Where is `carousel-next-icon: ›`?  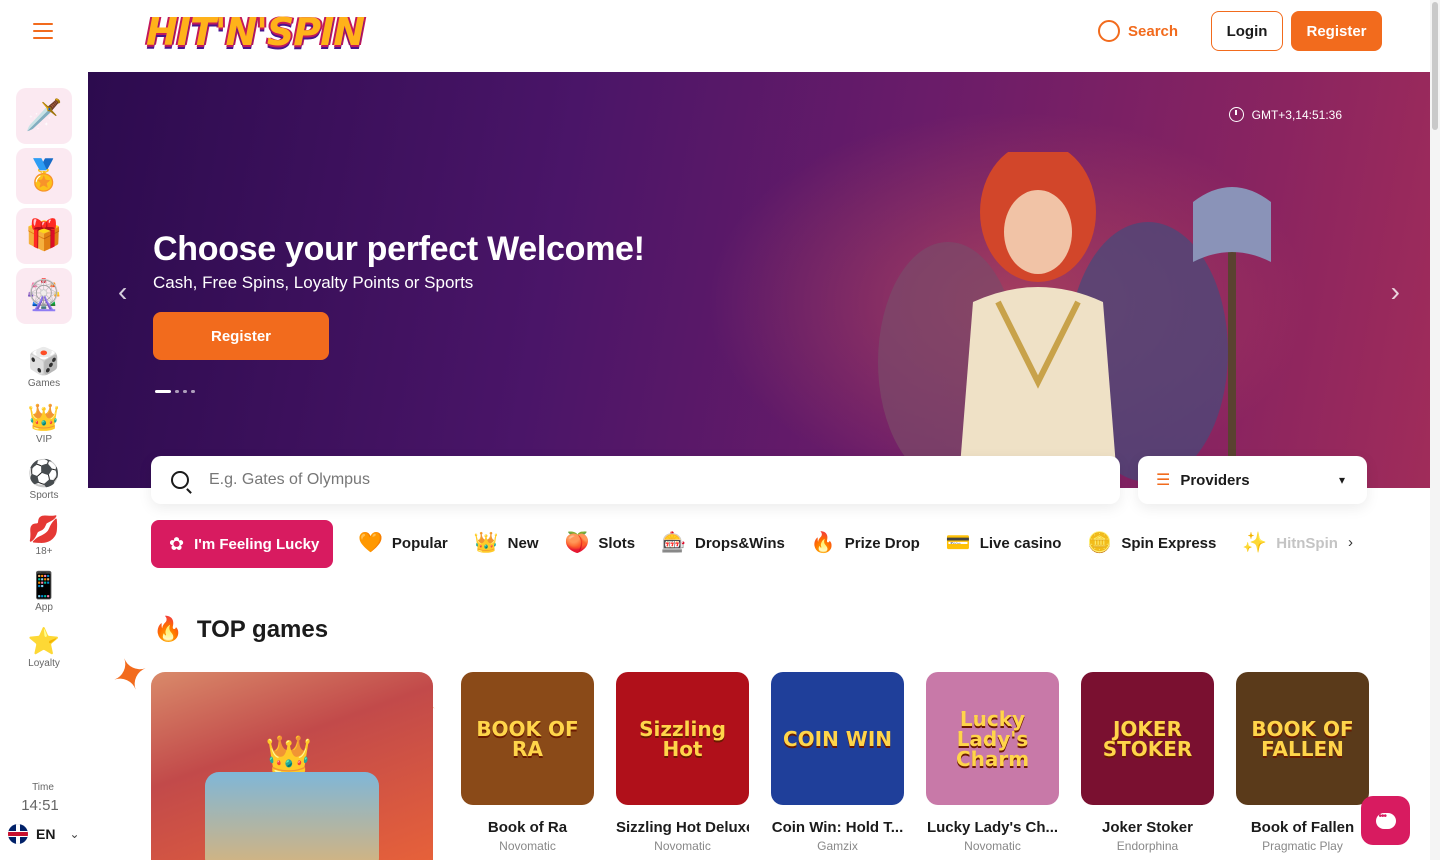 carousel-next-icon: › is located at coordinates (1395, 292).